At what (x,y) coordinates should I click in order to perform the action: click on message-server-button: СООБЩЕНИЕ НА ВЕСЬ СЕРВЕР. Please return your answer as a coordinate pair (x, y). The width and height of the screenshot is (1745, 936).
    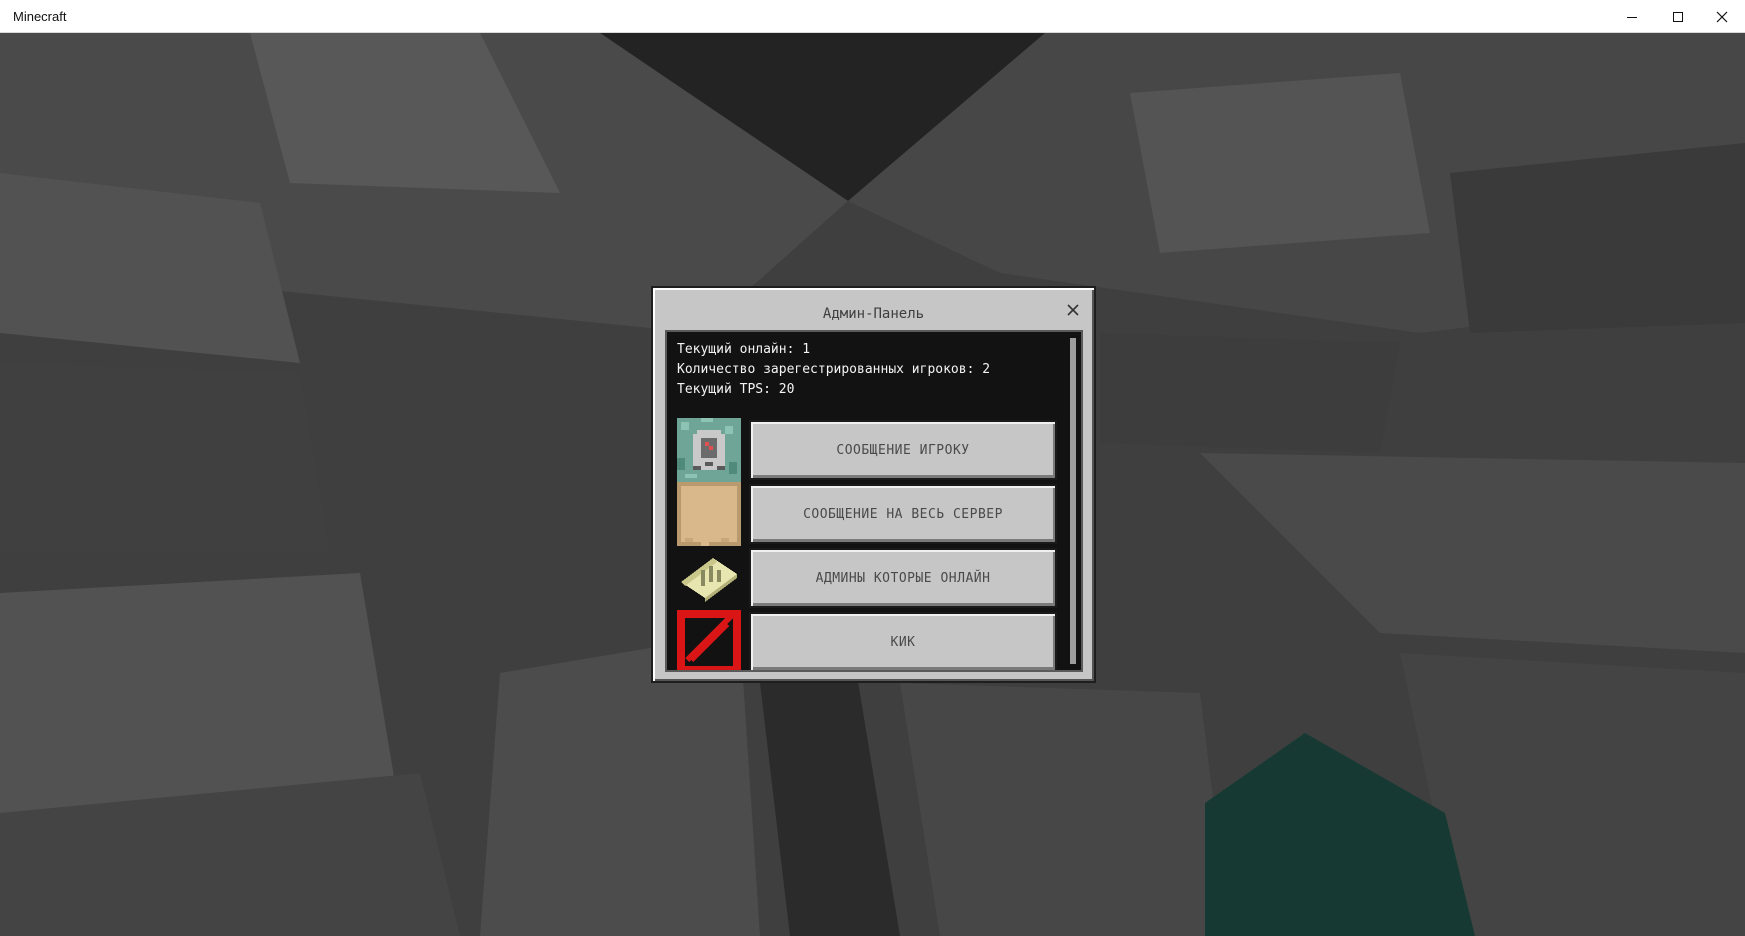
    Looking at the image, I should click on (903, 514).